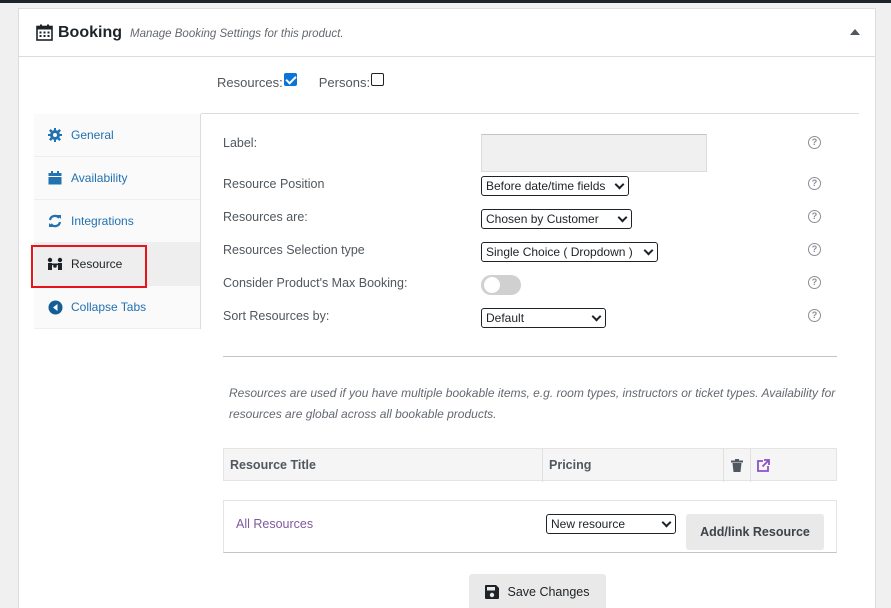 The height and width of the screenshot is (608, 891). I want to click on tab-collapse: Collapse Tabs, so click(117, 307).